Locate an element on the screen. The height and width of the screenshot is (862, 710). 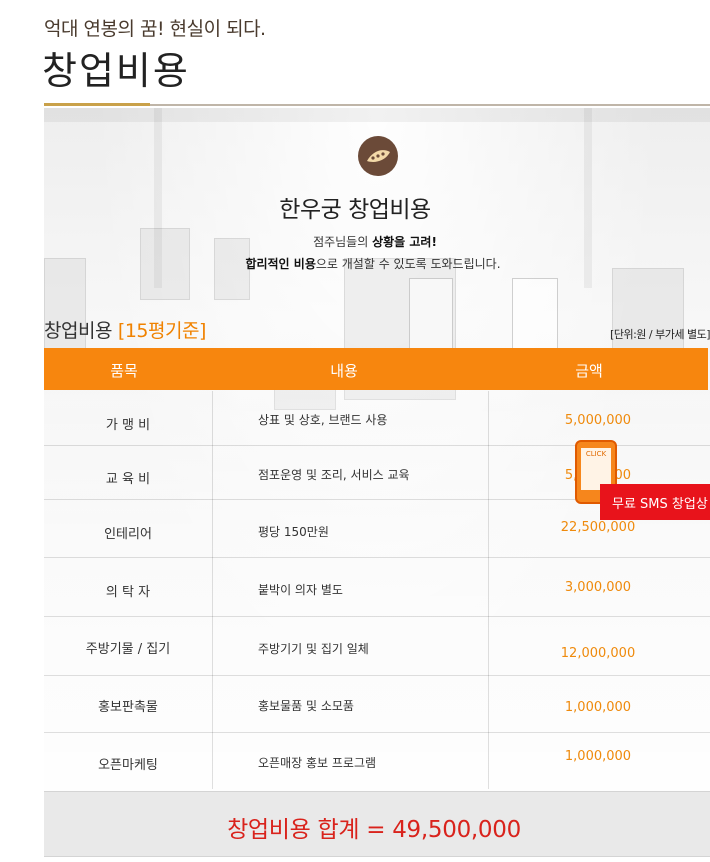
row-desc: 주방기기 및 집기 일체 is located at coordinates (313, 649).